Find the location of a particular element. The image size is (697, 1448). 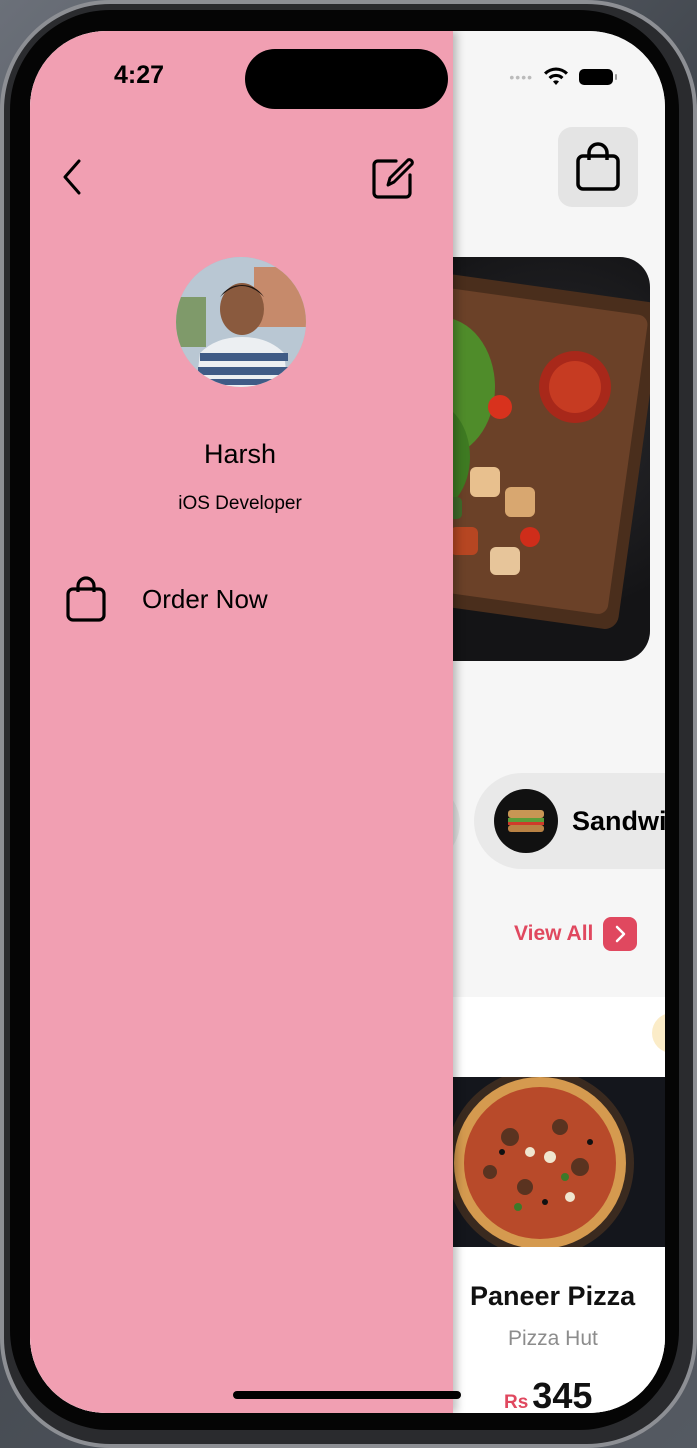

battery-icon is located at coordinates (598, 77).